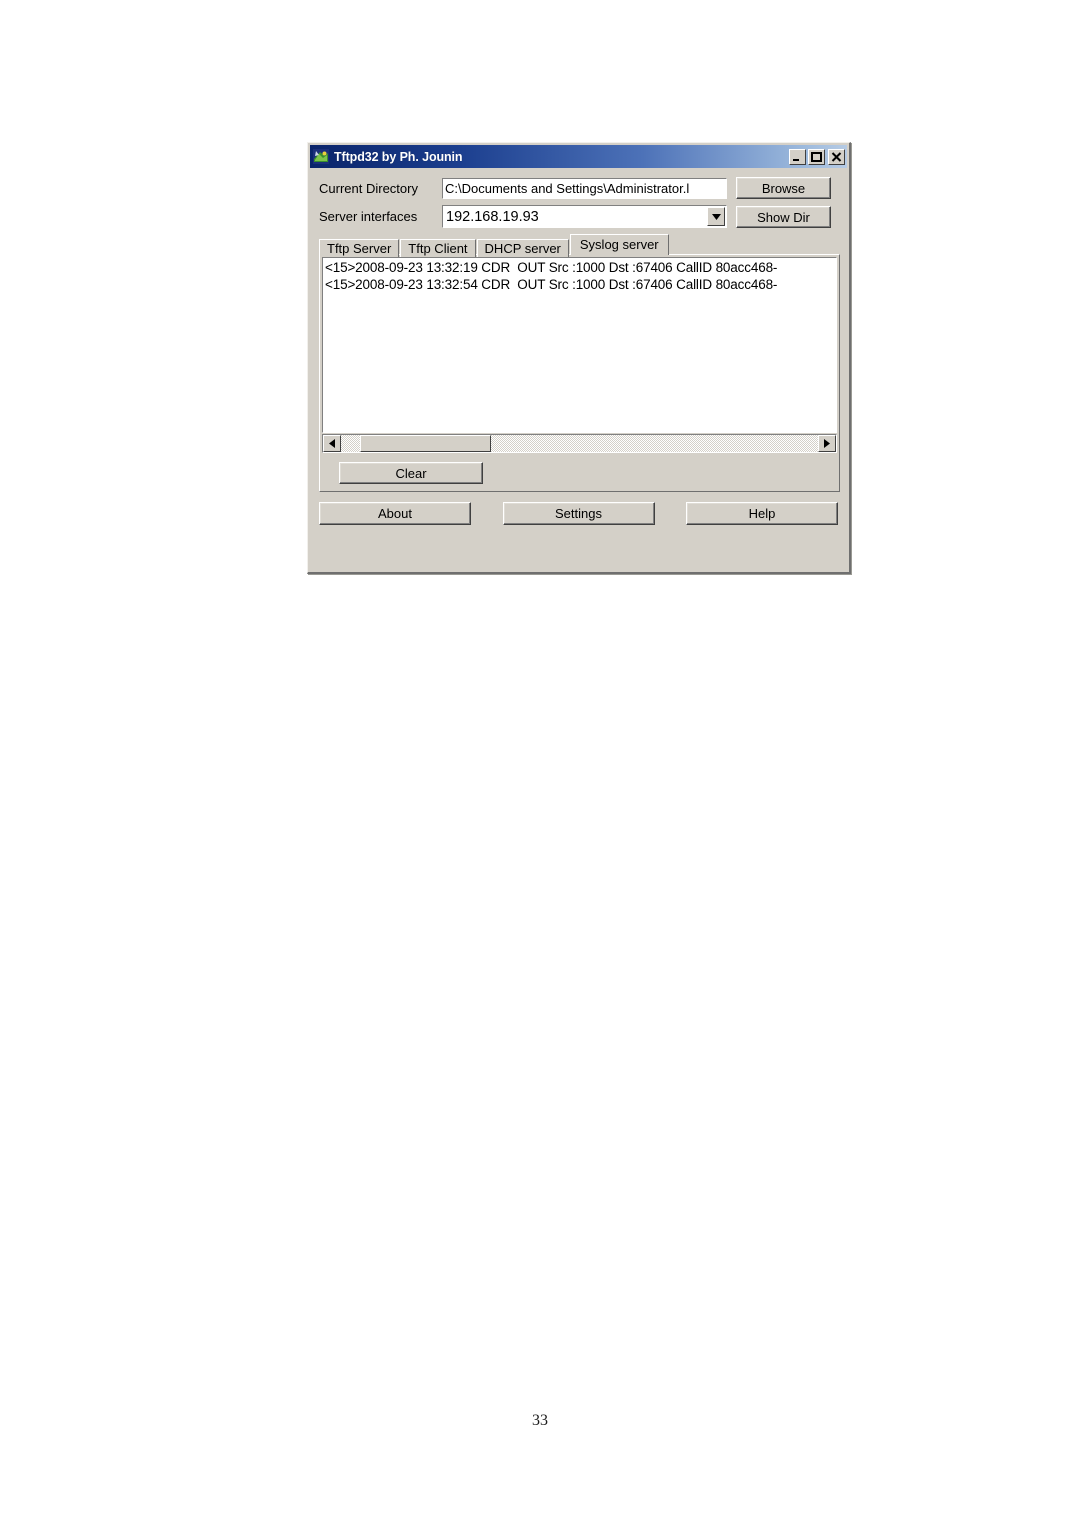  I want to click on server-interfaces-value: 192.168.19.93, so click(492, 216).